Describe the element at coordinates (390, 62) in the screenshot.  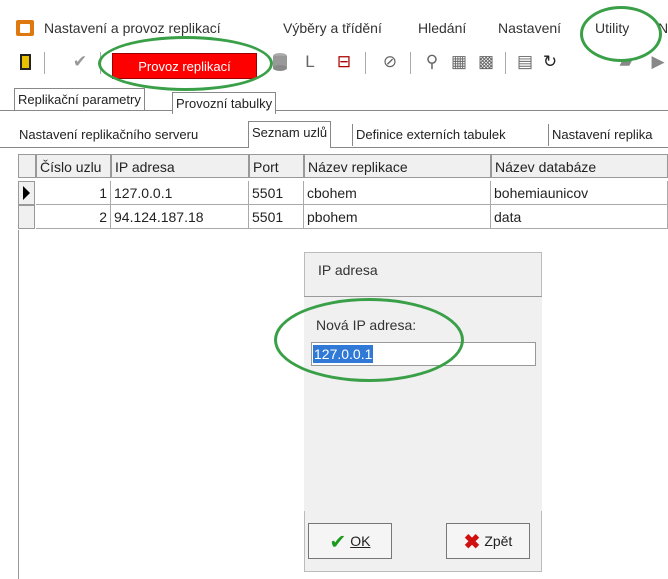
I see `cancel-icon: ⊘` at that location.